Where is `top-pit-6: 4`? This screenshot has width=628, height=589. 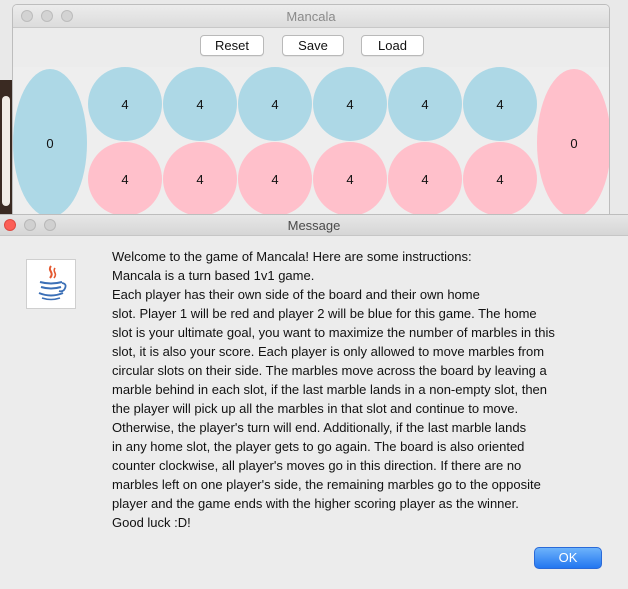 top-pit-6: 4 is located at coordinates (500, 104).